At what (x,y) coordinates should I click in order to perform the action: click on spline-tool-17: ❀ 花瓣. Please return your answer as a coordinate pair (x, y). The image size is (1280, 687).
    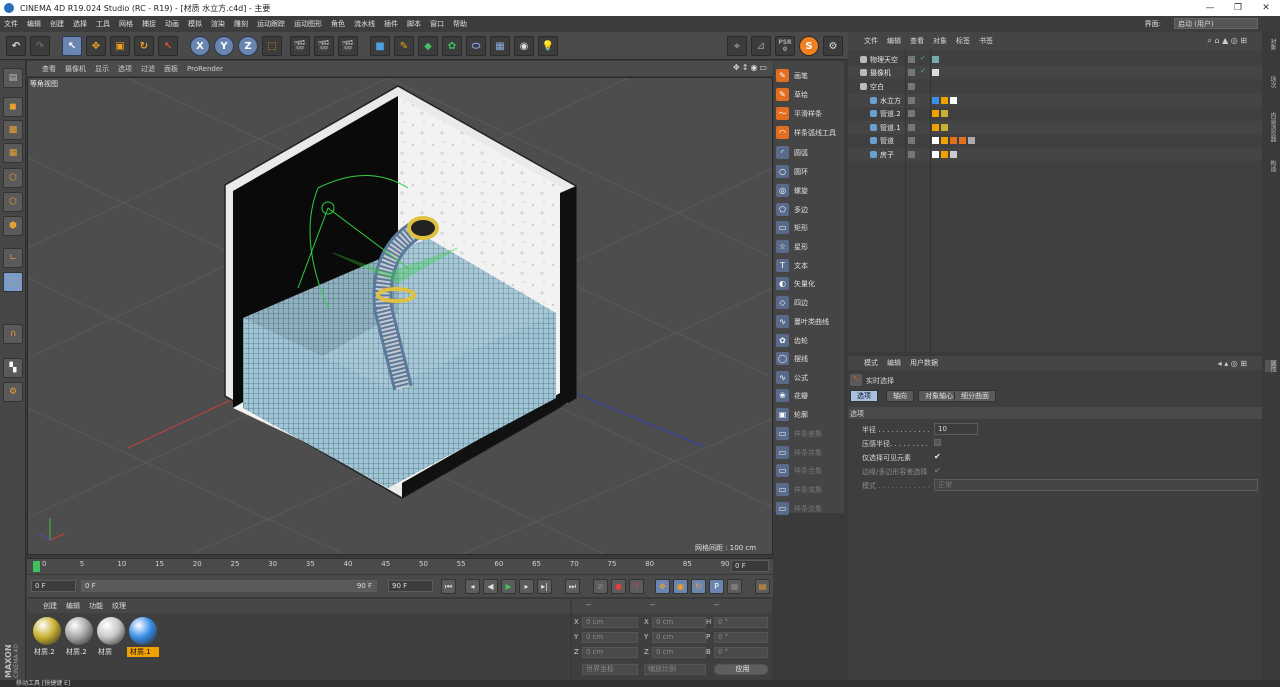
    Looking at the image, I should click on (809, 395).